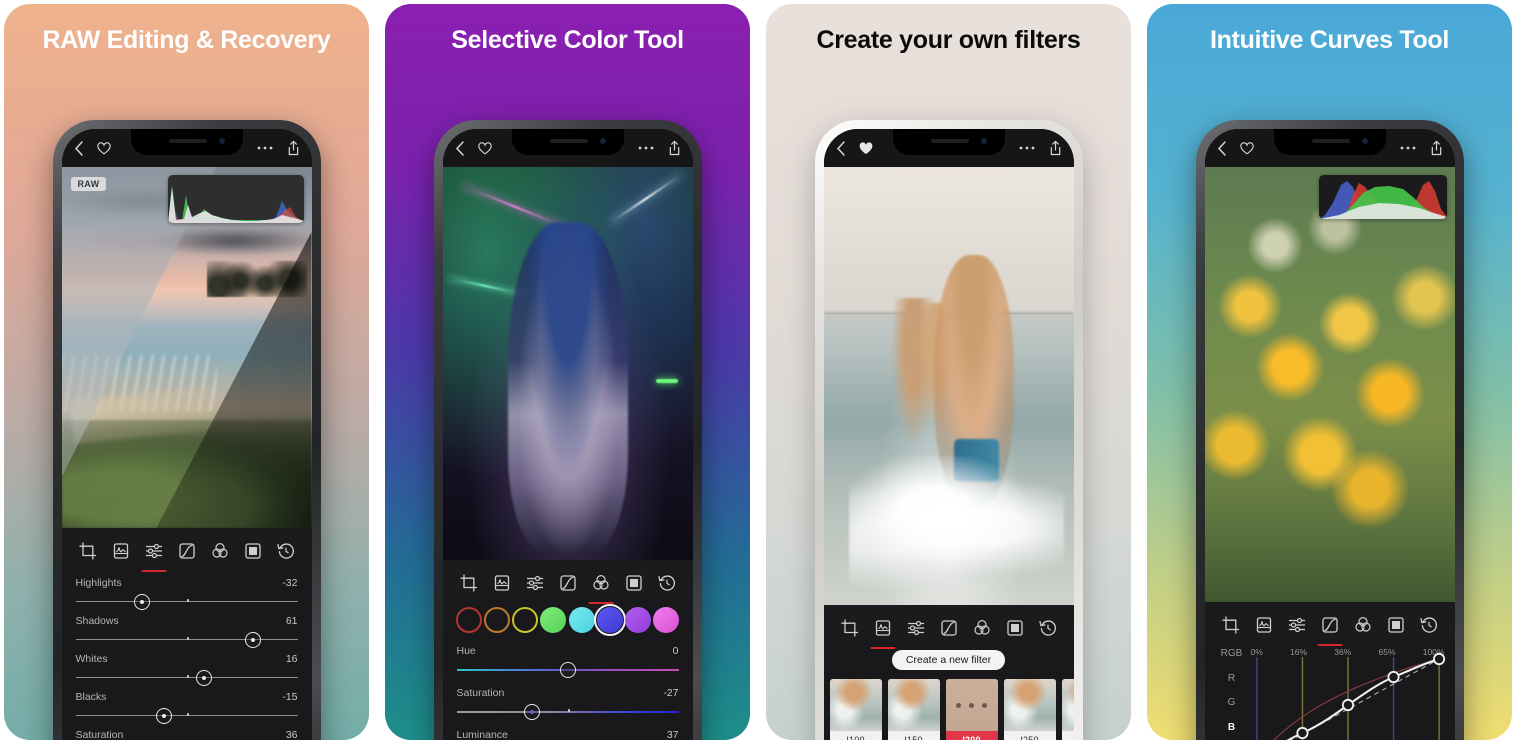  Describe the element at coordinates (496, 620) in the screenshot. I see `swatch-orange` at that location.